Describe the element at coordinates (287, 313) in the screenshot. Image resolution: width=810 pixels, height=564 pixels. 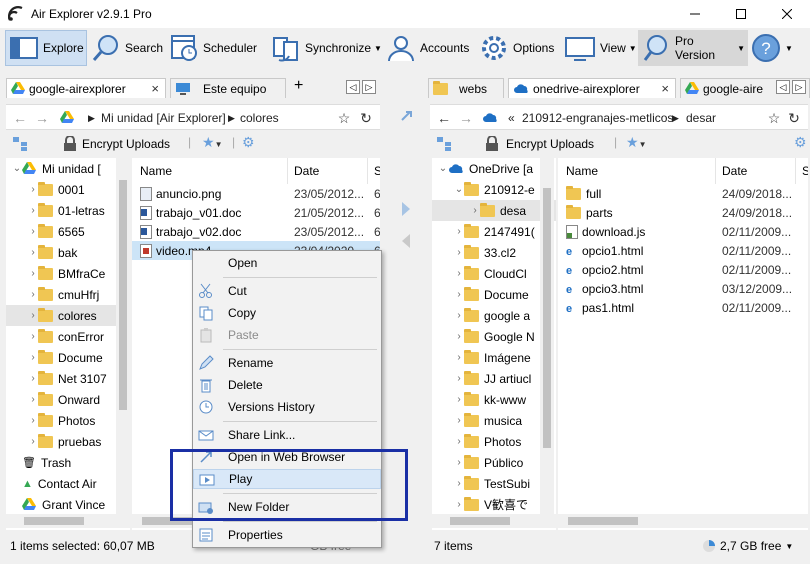
I see `menu-item-copy: Copy` at that location.